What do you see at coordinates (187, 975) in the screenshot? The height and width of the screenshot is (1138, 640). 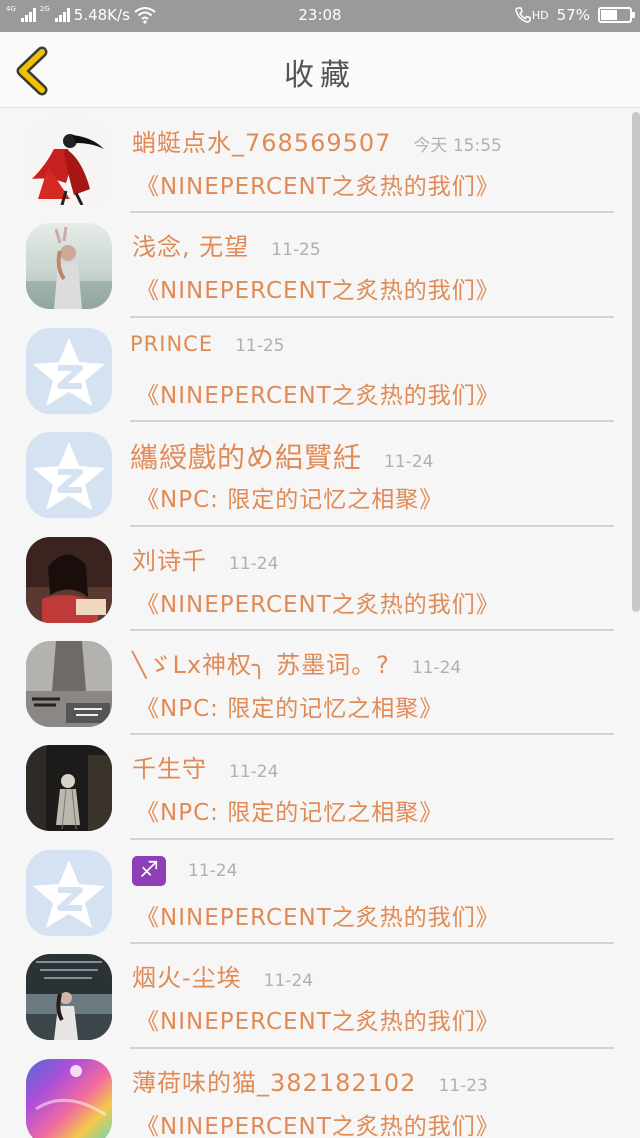 I see `username: 烟火-尘埃` at bounding box center [187, 975].